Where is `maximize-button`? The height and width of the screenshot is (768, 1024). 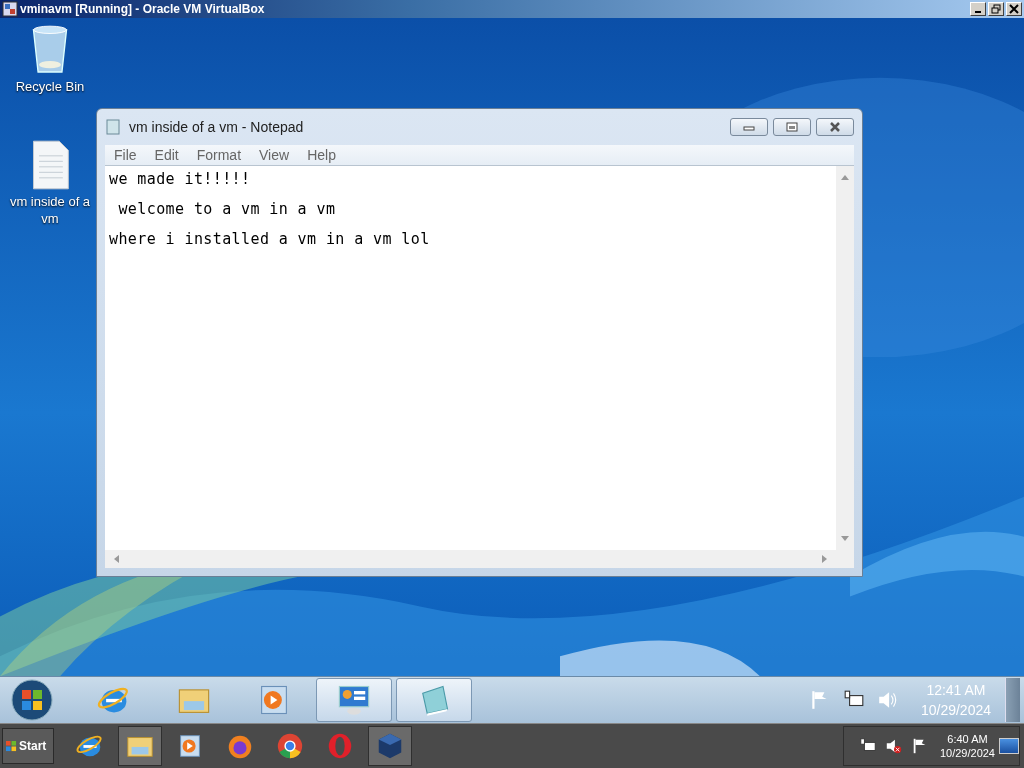
maximize-button is located at coordinates (792, 126).